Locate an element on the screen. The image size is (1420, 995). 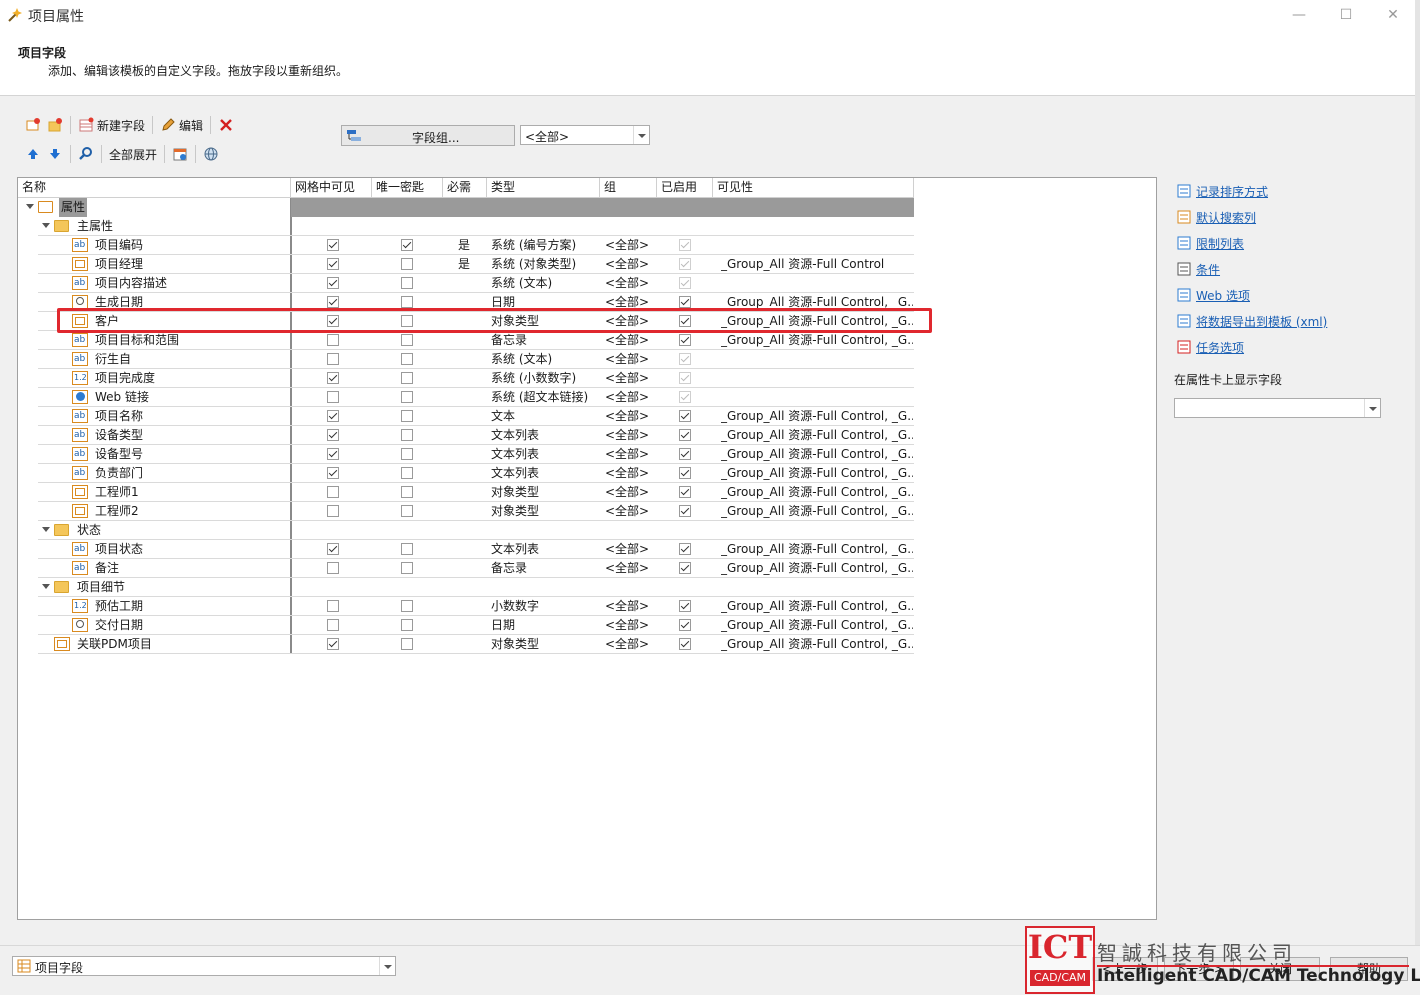
new-field-button: 新建字段 is located at coordinates (111, 125).